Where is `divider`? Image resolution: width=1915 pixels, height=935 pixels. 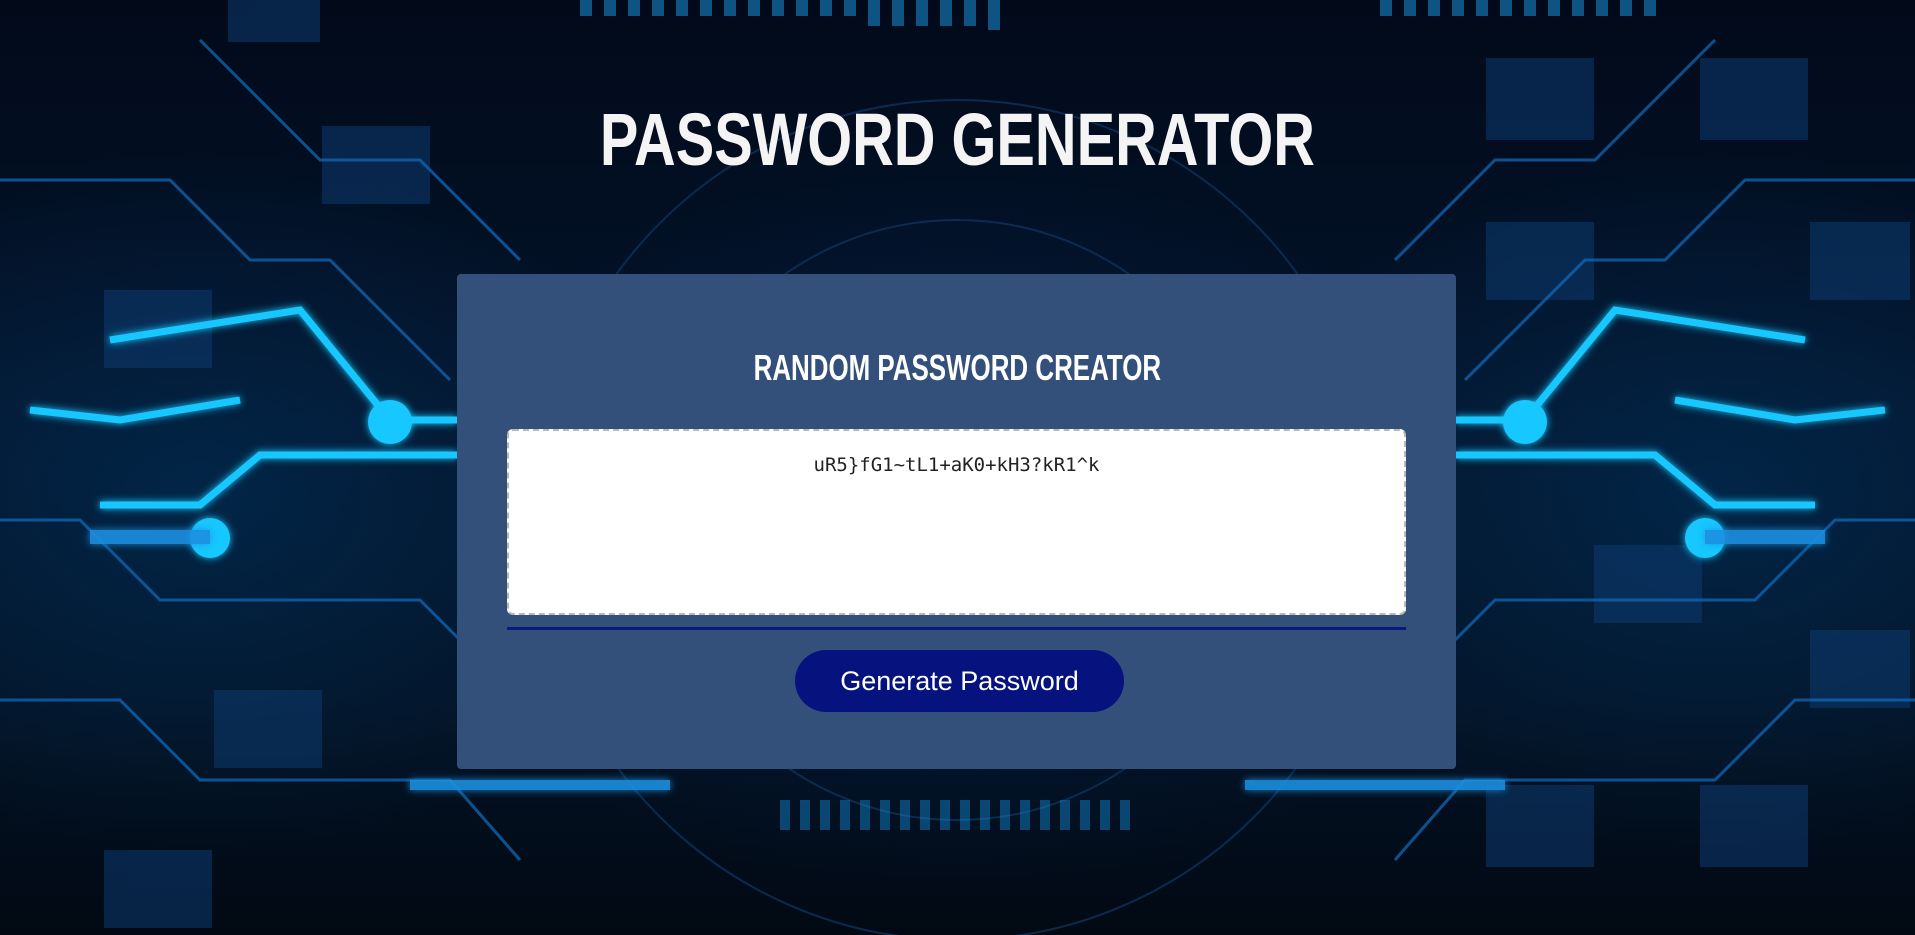 divider is located at coordinates (956, 628).